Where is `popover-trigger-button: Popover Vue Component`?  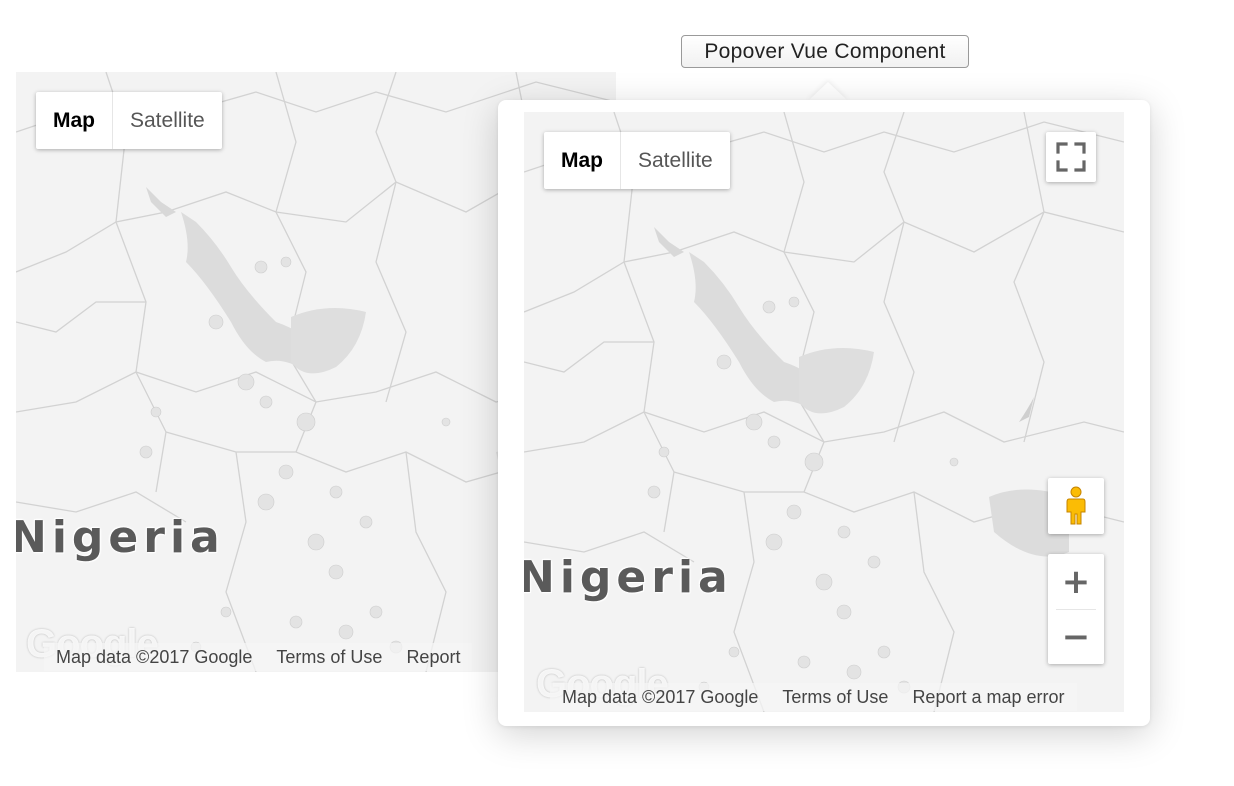 popover-trigger-button: Popover Vue Component is located at coordinates (825, 51).